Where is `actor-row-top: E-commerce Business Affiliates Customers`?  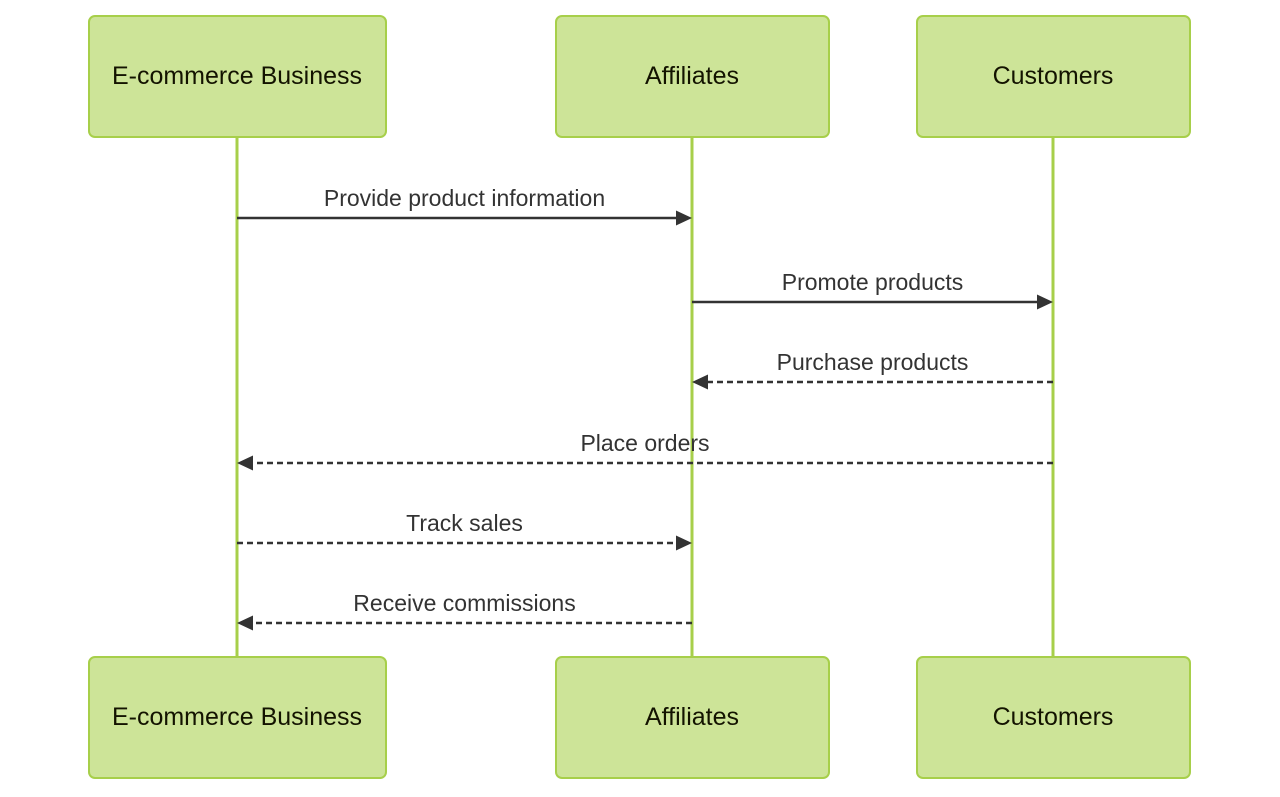
actor-row-top: E-commerce Business Affiliates Customers is located at coordinates (639, 76).